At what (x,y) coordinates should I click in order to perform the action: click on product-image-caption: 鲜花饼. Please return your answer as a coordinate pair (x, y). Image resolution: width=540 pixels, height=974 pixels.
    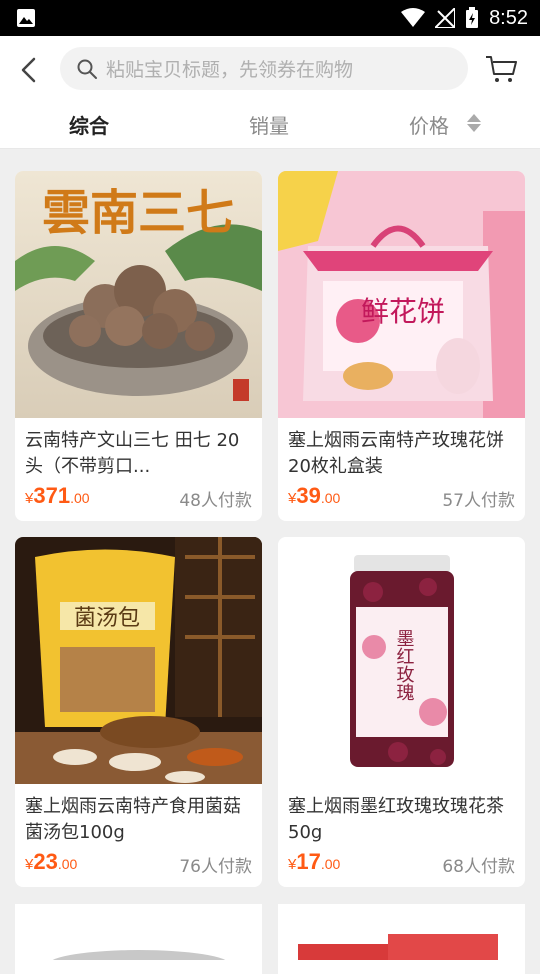
    Looking at the image, I should click on (403, 311).